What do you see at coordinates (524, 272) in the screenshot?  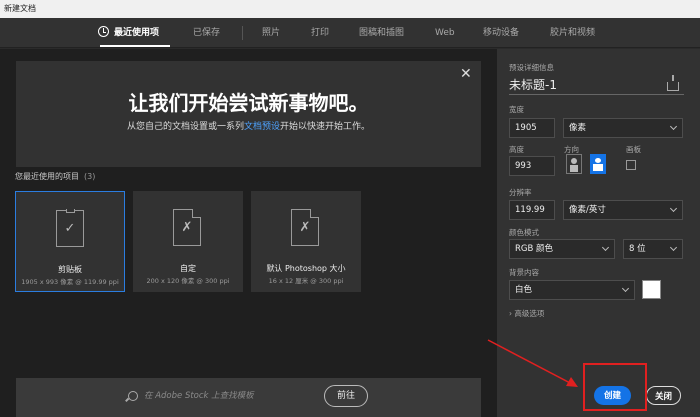 I see `background-label: 背景内容` at bounding box center [524, 272].